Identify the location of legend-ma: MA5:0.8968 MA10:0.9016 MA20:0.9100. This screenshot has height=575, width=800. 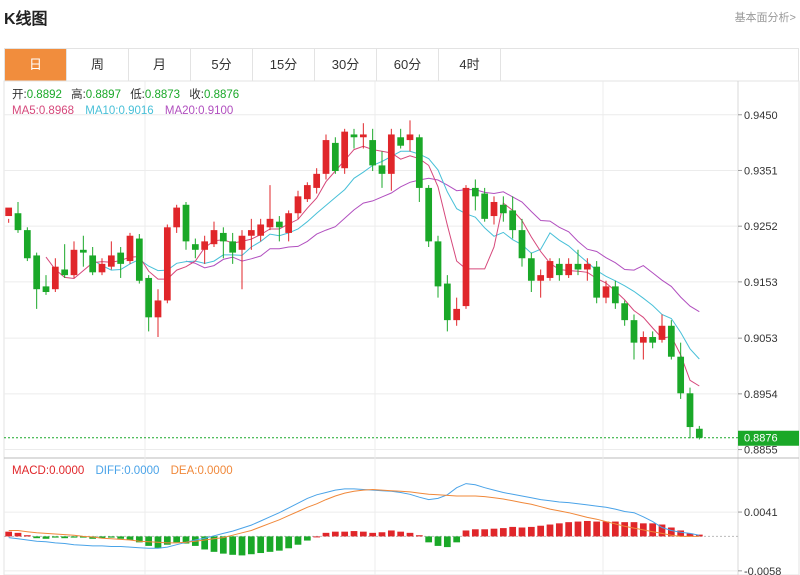
(122, 111).